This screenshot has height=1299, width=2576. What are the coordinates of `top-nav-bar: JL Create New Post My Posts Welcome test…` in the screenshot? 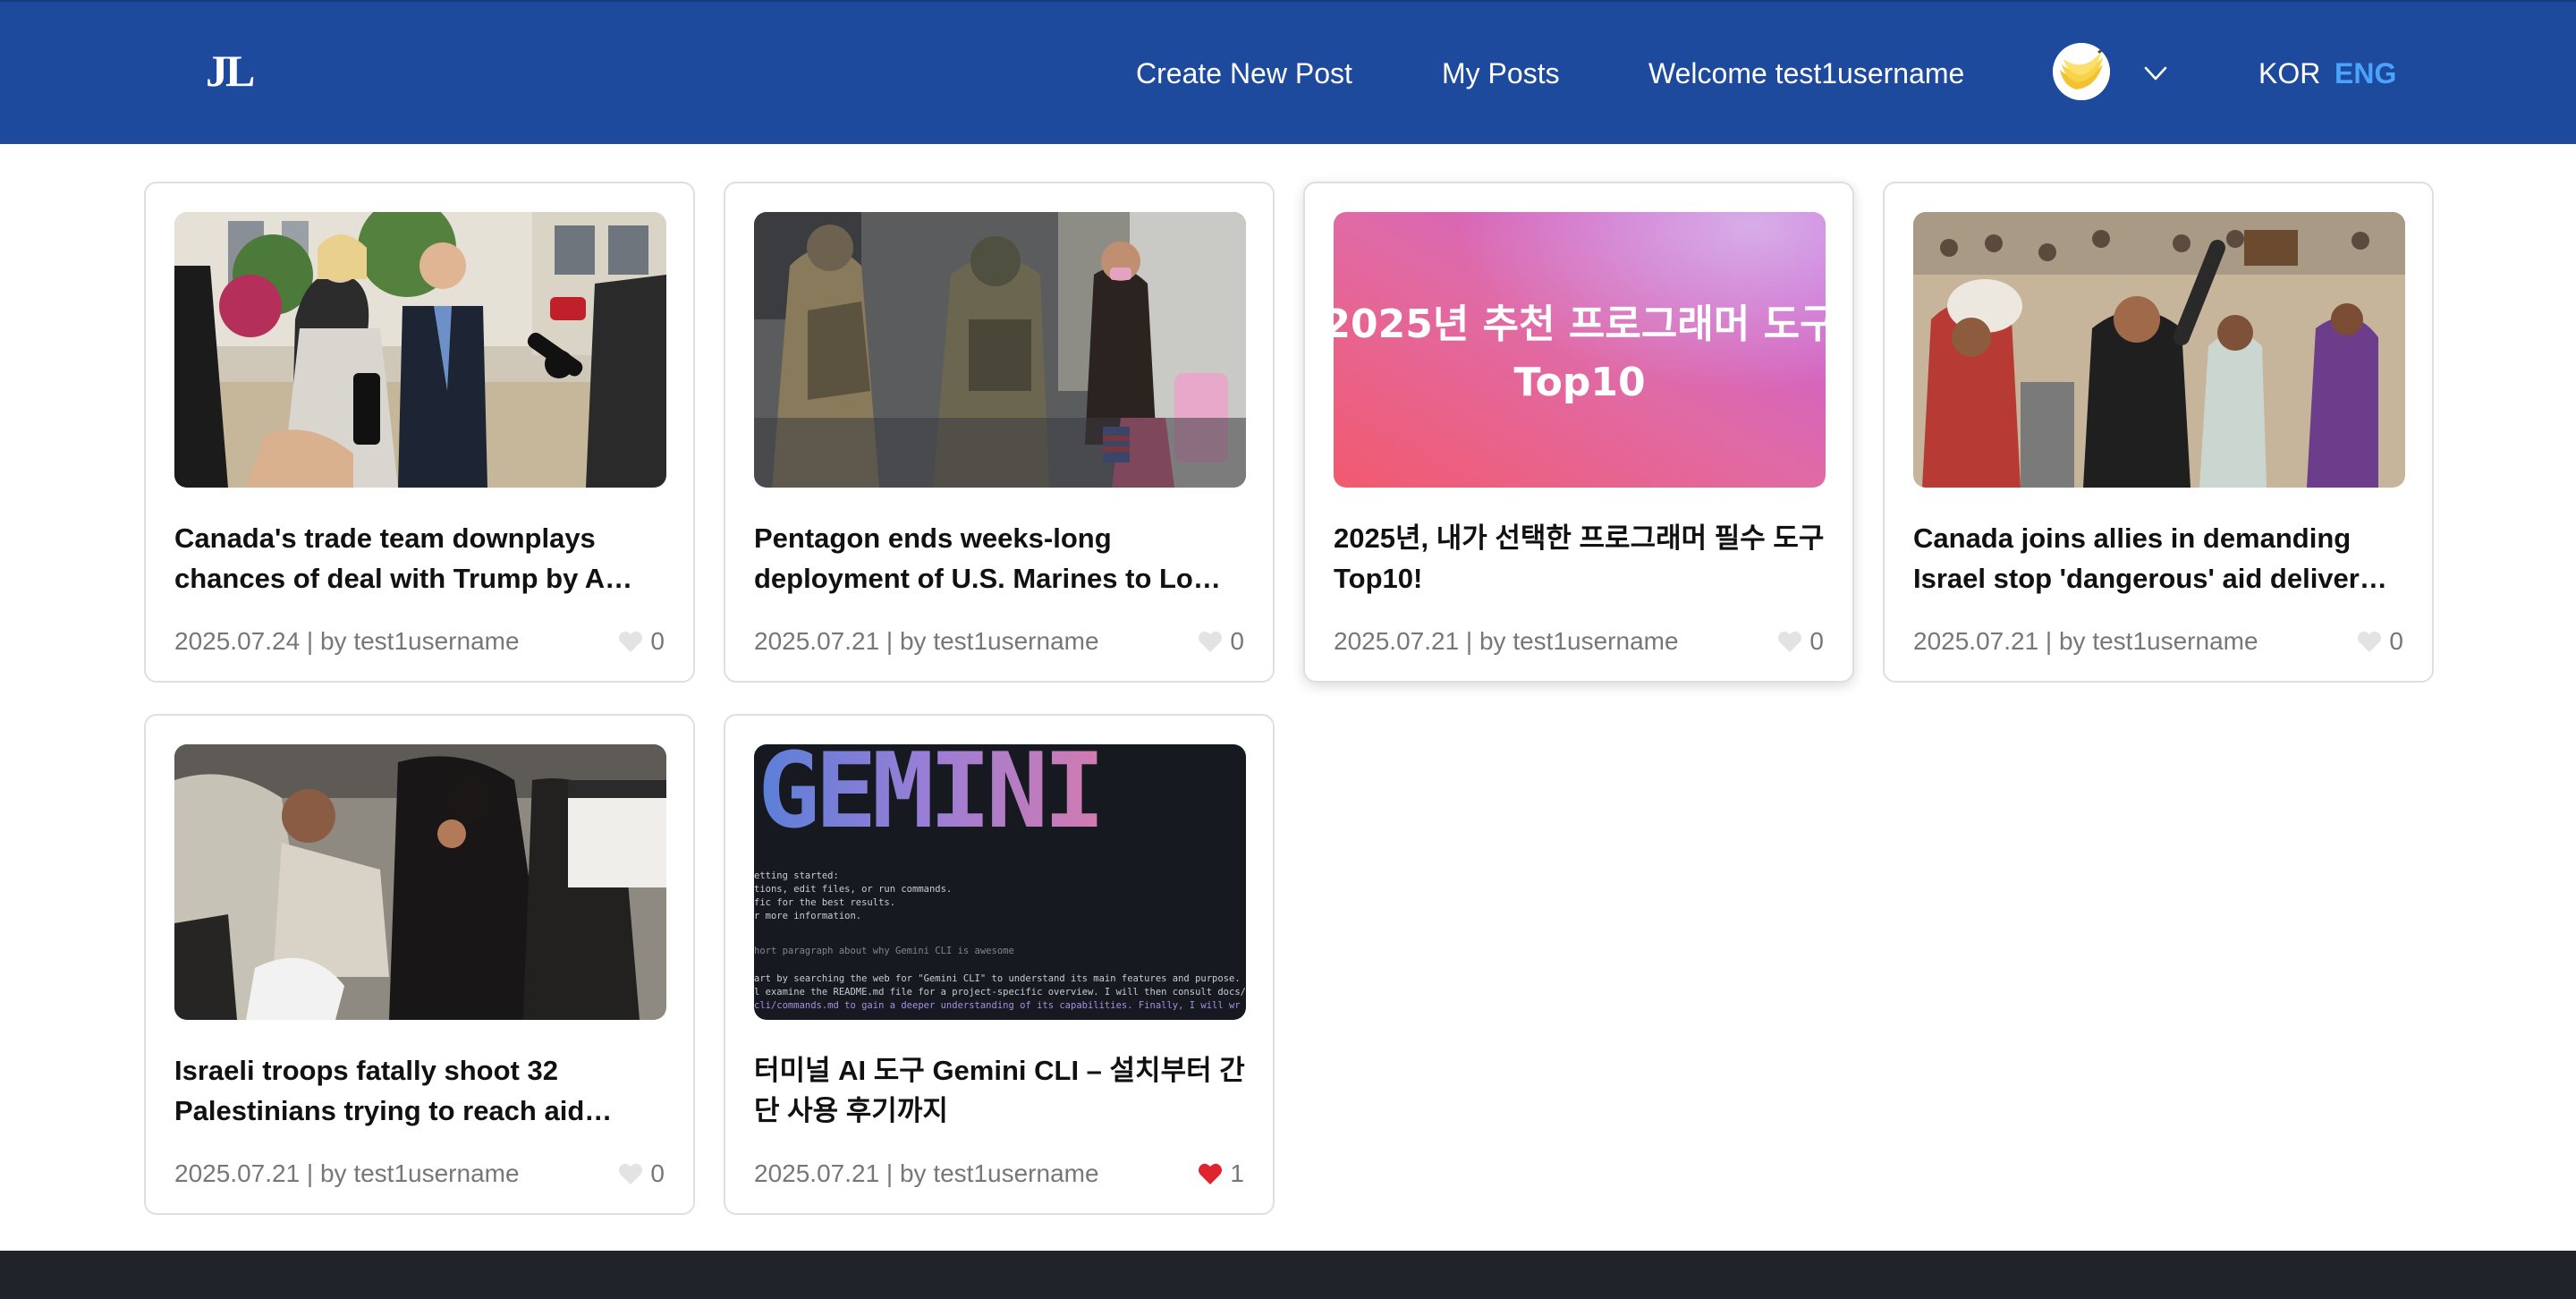 It's located at (1288, 72).